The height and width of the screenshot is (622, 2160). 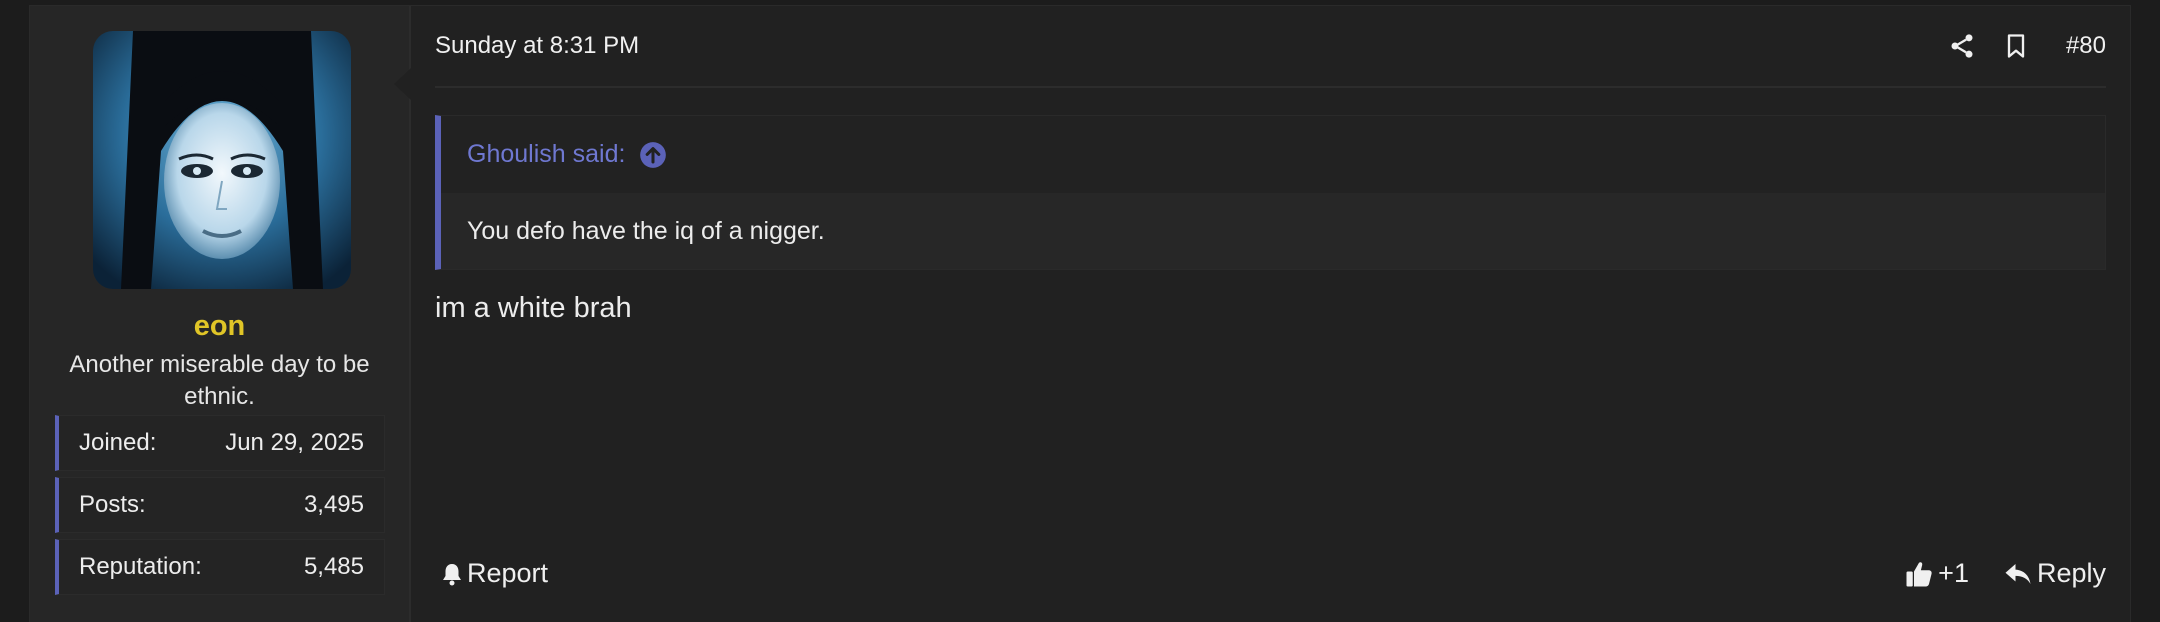 I want to click on post-footer-left: Report, so click(x=494, y=573).